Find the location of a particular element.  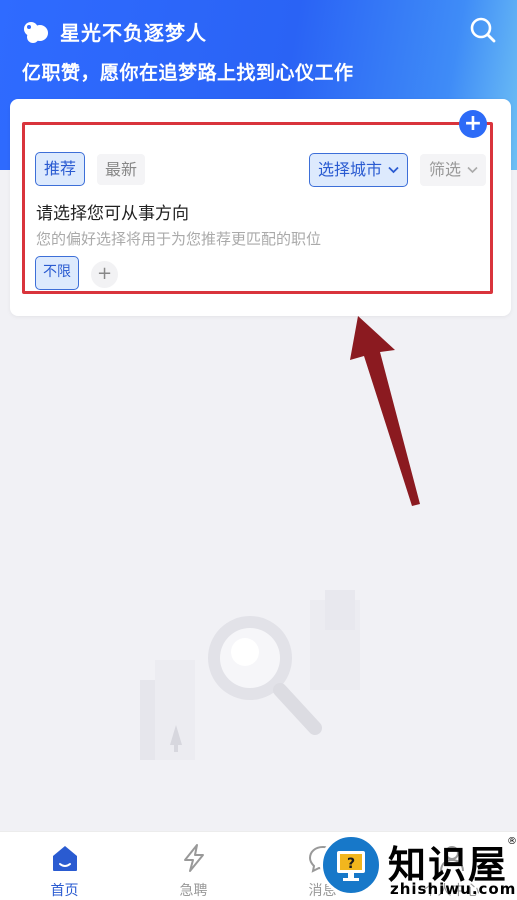

tab-urgent-label: 急聘 is located at coordinates (193, 891).